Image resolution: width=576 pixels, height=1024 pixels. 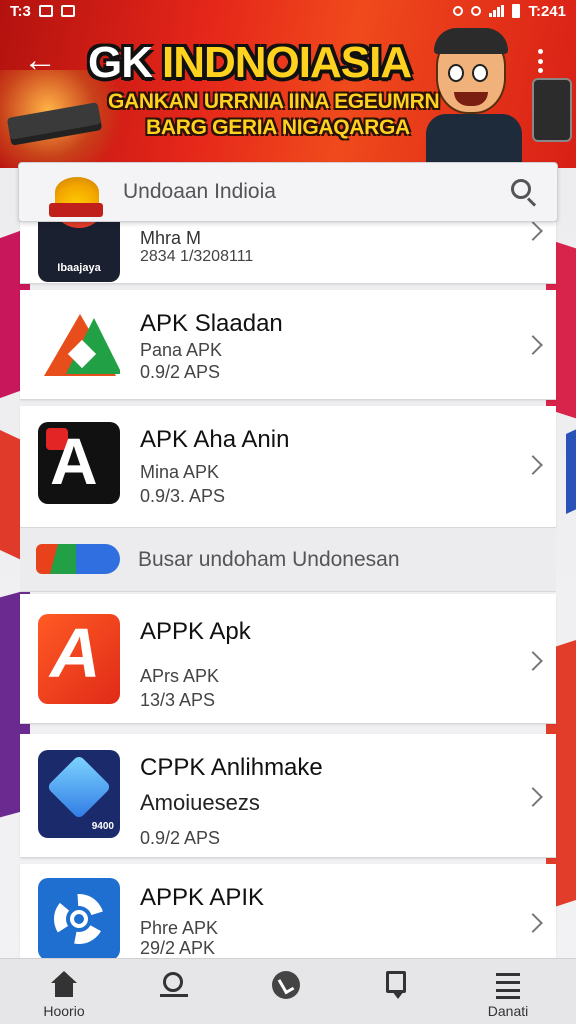 I want to click on app-subtitle: Mina APK, so click(x=180, y=472).